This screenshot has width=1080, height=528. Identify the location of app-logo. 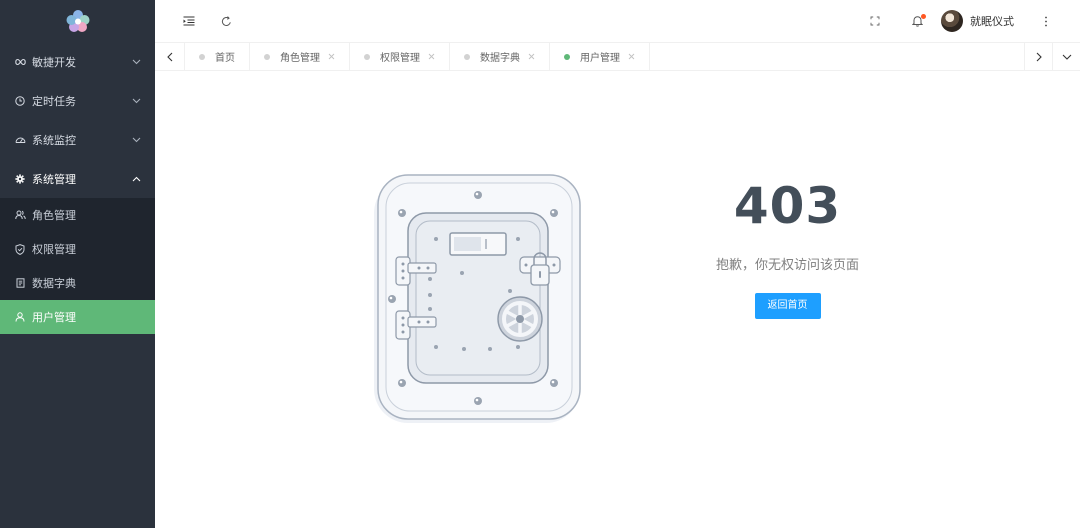
(77, 21).